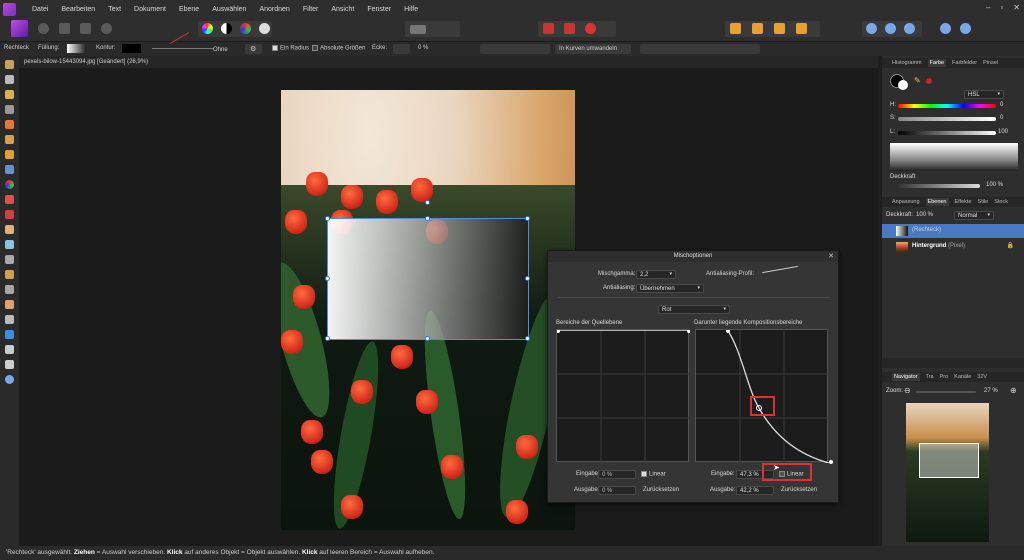 The height and width of the screenshot is (560, 1024). I want to click on tab-swatches: Farbfelder, so click(964, 63).